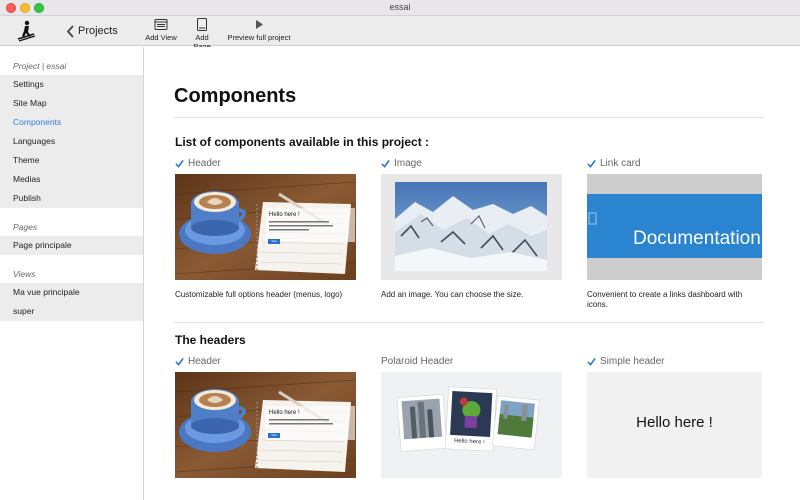 This screenshot has height=500, width=800. What do you see at coordinates (26, 31) in the screenshot?
I see `app-logo-icon` at bounding box center [26, 31].